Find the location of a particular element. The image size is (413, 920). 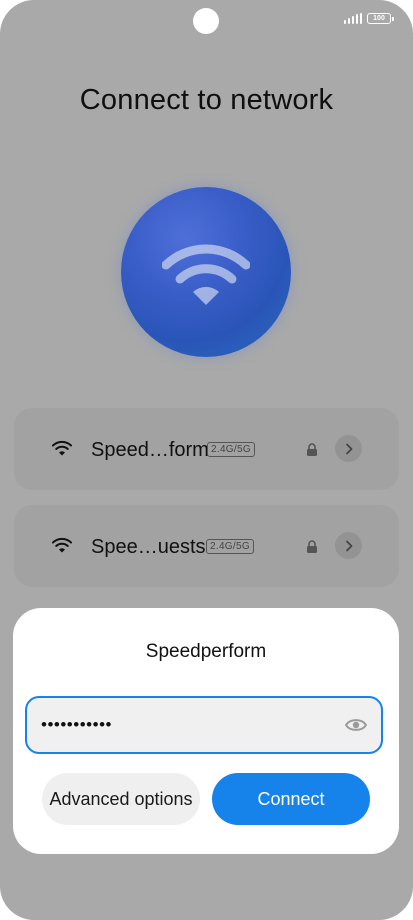

network-item-2: Spee…uests 2.4G/5G is located at coordinates (206, 546).